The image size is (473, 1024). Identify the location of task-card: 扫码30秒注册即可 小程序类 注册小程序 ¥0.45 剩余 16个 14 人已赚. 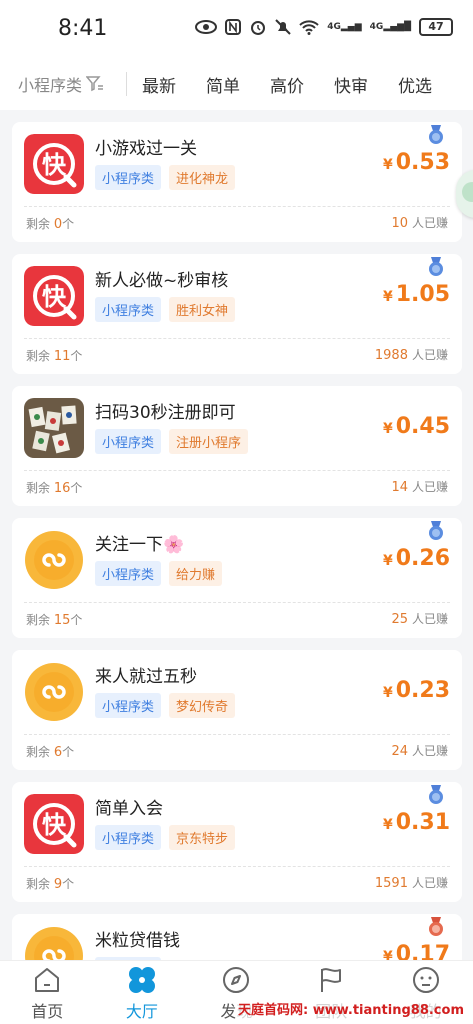
(237, 446).